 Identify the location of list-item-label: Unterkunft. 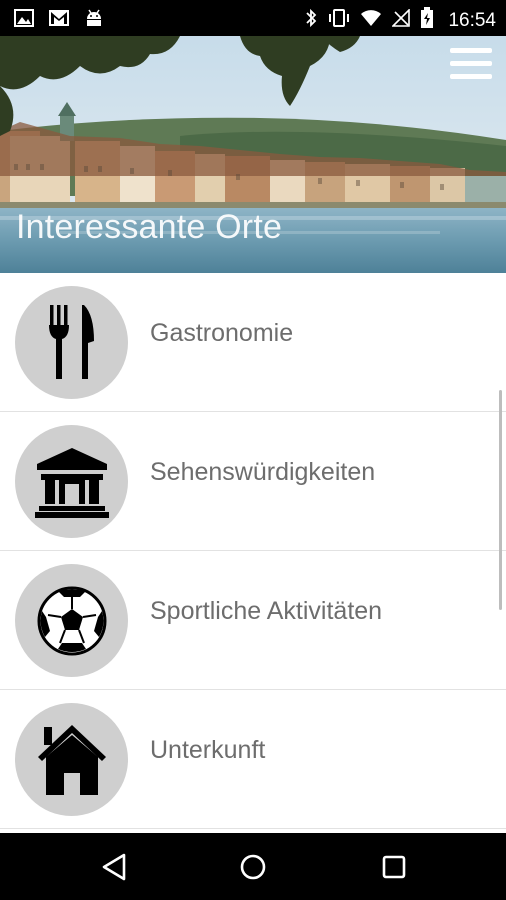
(208, 750).